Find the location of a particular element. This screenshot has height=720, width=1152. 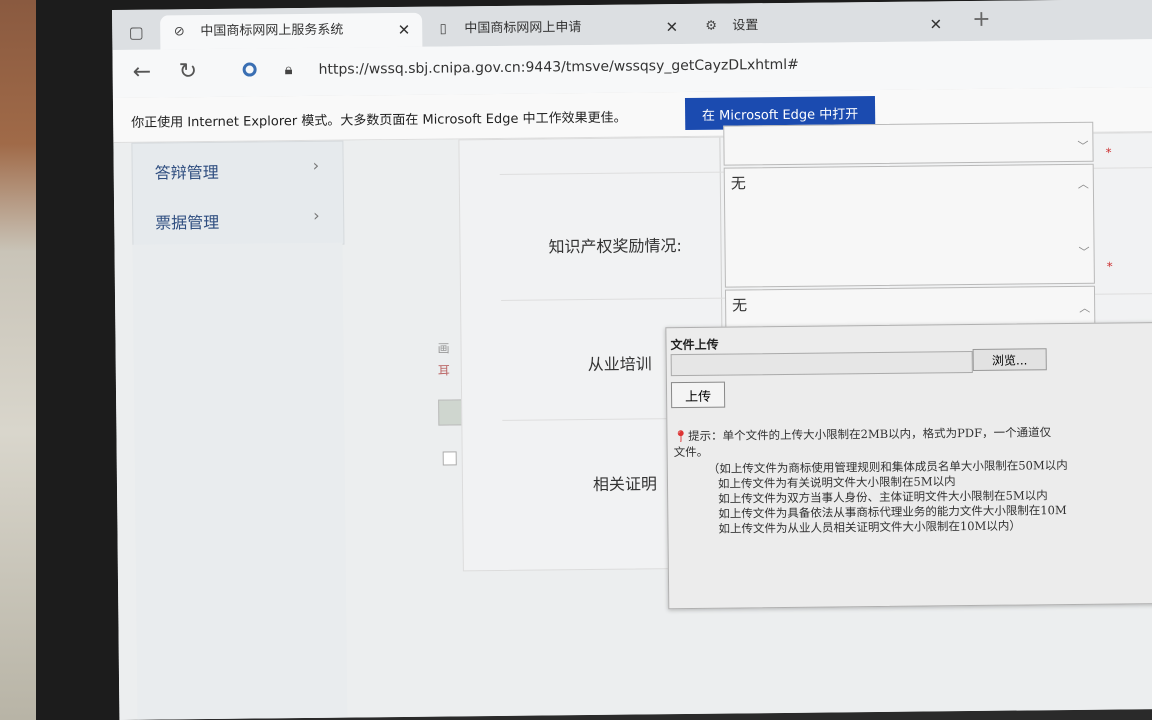

page-icon: ▯ is located at coordinates (443, 29).